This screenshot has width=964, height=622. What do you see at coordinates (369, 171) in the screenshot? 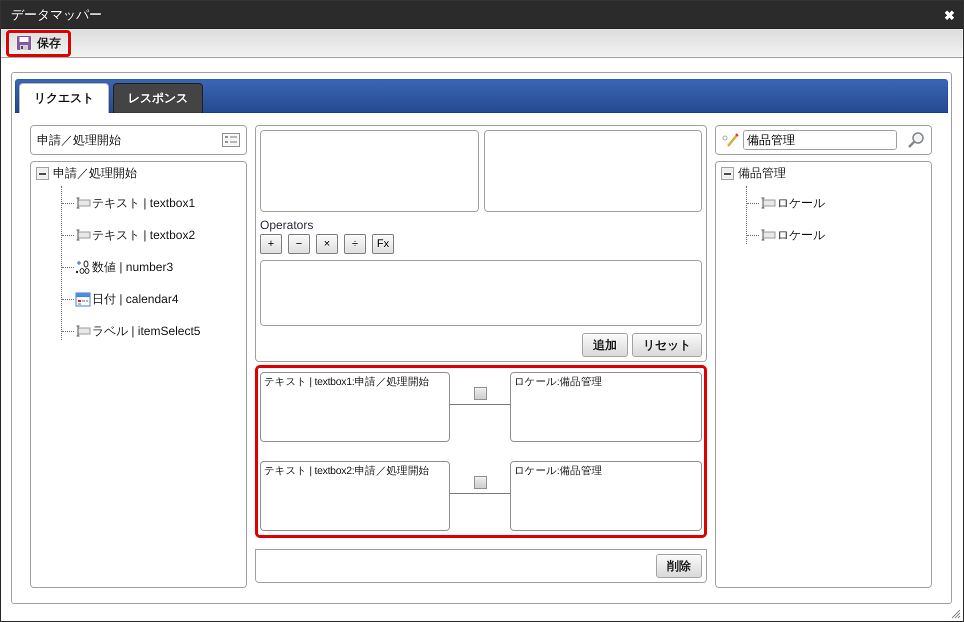
I see `source-drop-area` at bounding box center [369, 171].